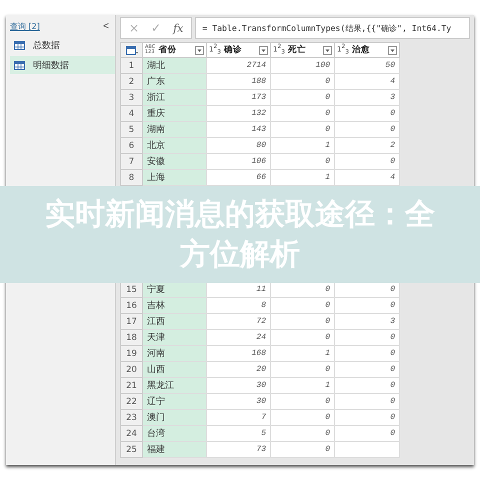  I want to click on table-cell: 188, so click(239, 82).